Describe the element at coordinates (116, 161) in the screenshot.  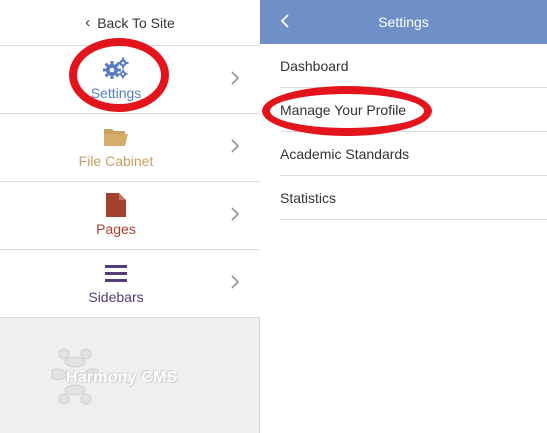
I see `nav-item-file-cabinet-label: File Cabinet` at that location.